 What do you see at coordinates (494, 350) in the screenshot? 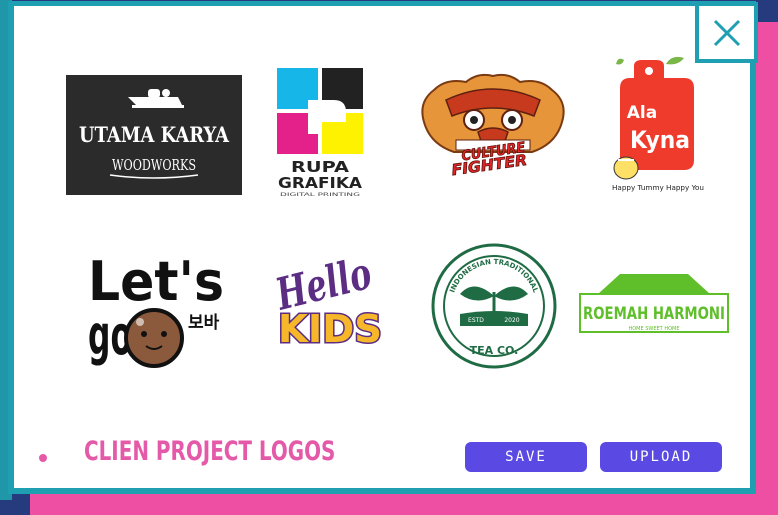
I see `logo-tea-co-name: TEA CO.` at bounding box center [494, 350].